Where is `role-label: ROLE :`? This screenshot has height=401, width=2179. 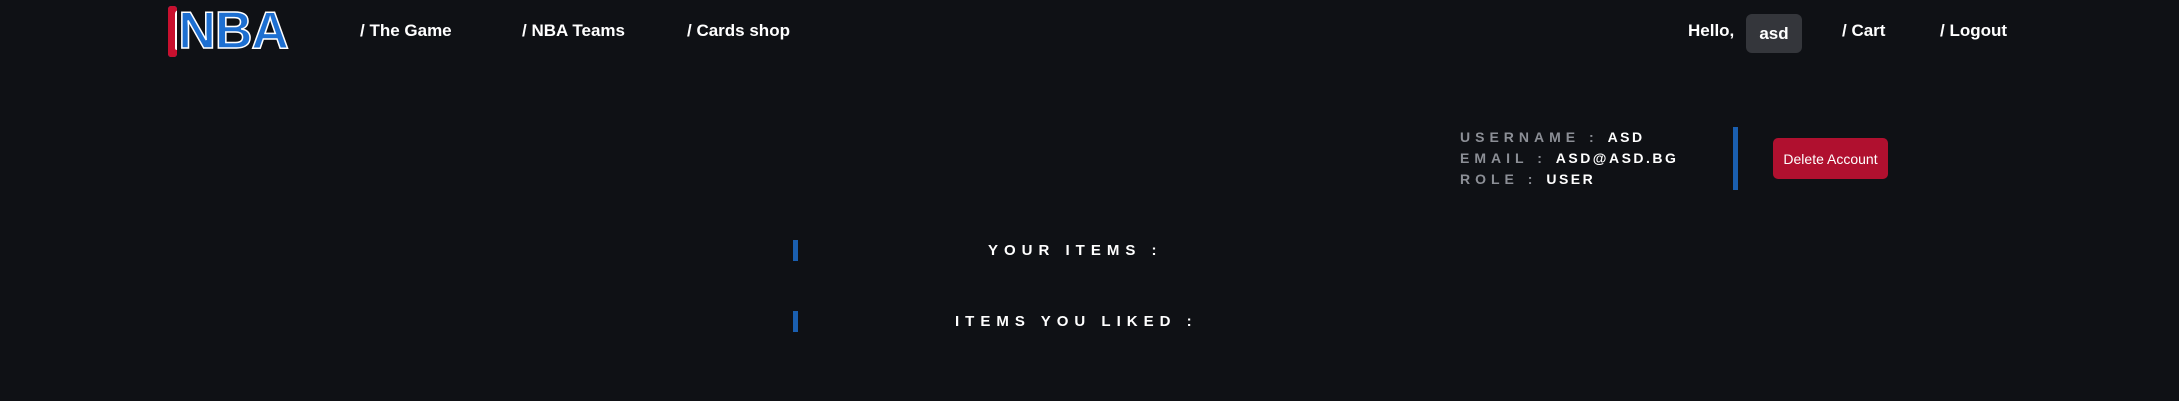
role-label: ROLE : is located at coordinates (1499, 179).